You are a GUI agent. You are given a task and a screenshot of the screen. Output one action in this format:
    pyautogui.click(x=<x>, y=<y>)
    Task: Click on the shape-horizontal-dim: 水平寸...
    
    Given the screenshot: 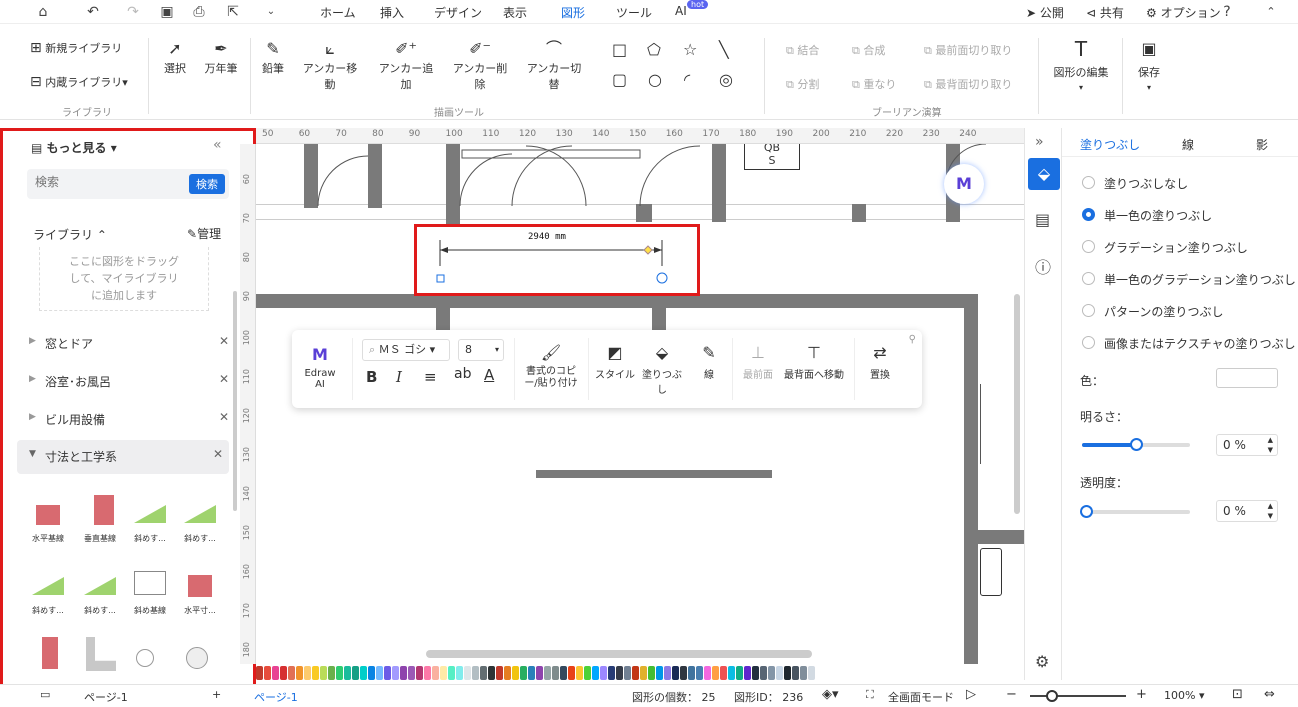 What is the action you would take?
    pyautogui.click(x=200, y=587)
    